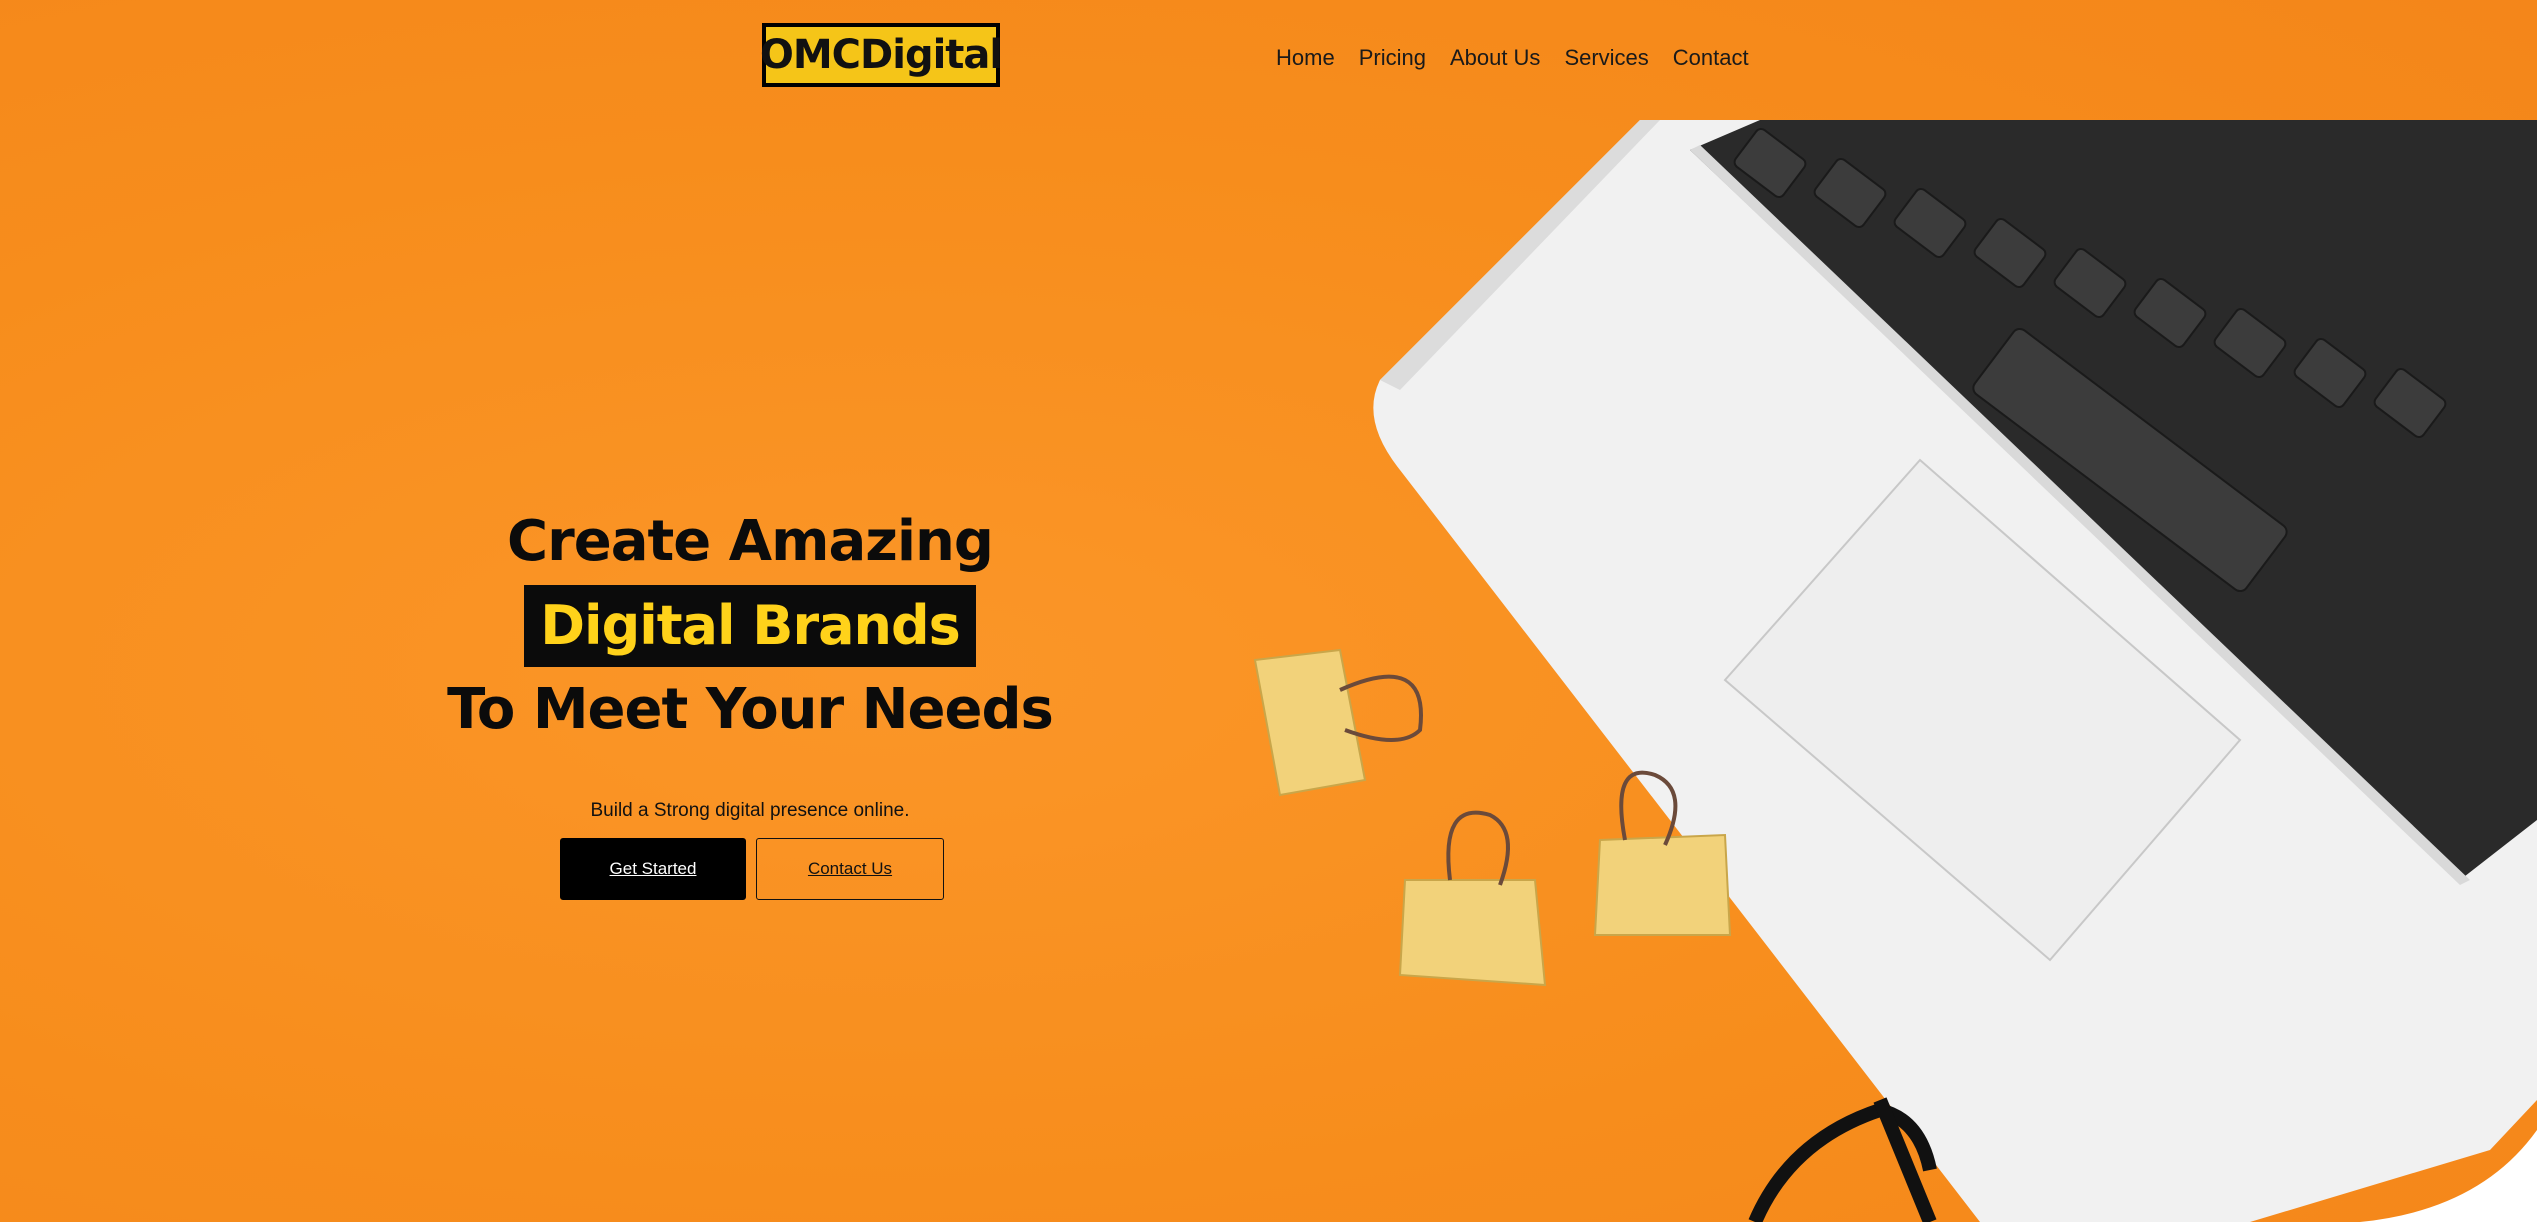 Image resolution: width=2537 pixels, height=1222 pixels. What do you see at coordinates (850, 869) in the screenshot?
I see `contact-us-button: Contact Us` at bounding box center [850, 869].